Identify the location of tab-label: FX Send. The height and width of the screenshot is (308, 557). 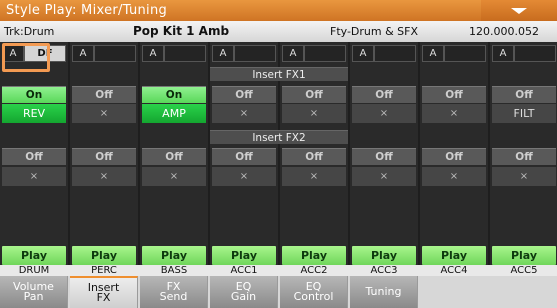
(173, 291).